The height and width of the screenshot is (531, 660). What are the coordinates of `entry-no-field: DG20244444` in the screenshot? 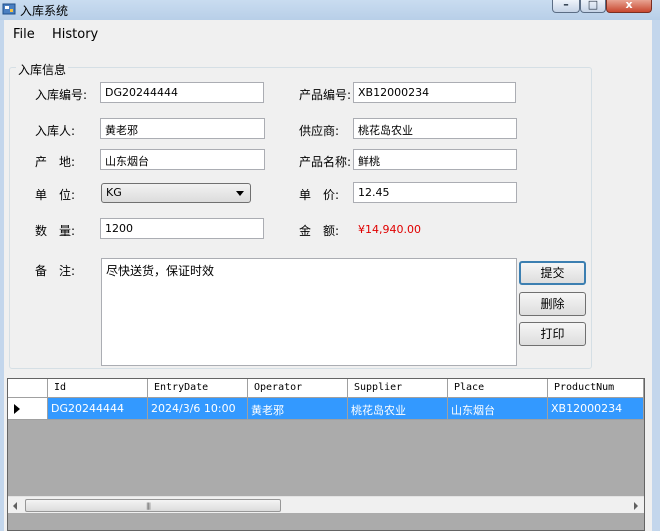 It's located at (182, 92).